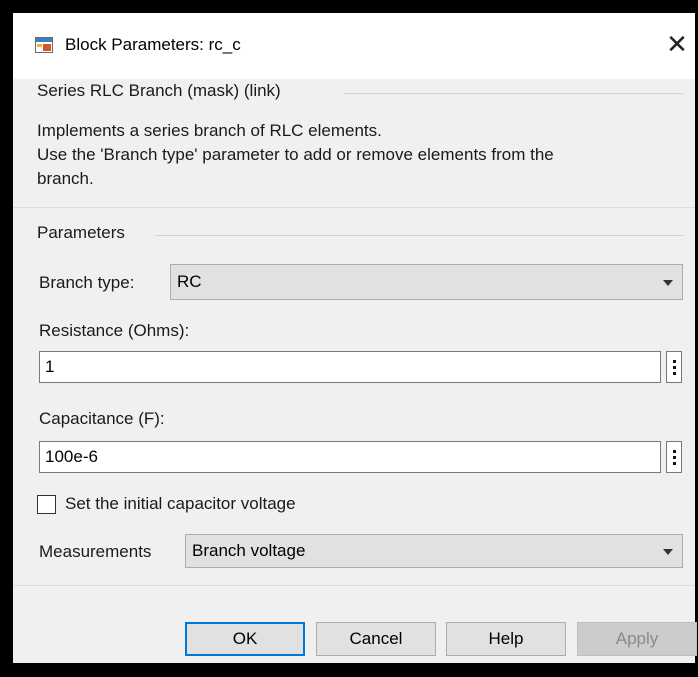  I want to click on capacitance-options-icon, so click(674, 457).